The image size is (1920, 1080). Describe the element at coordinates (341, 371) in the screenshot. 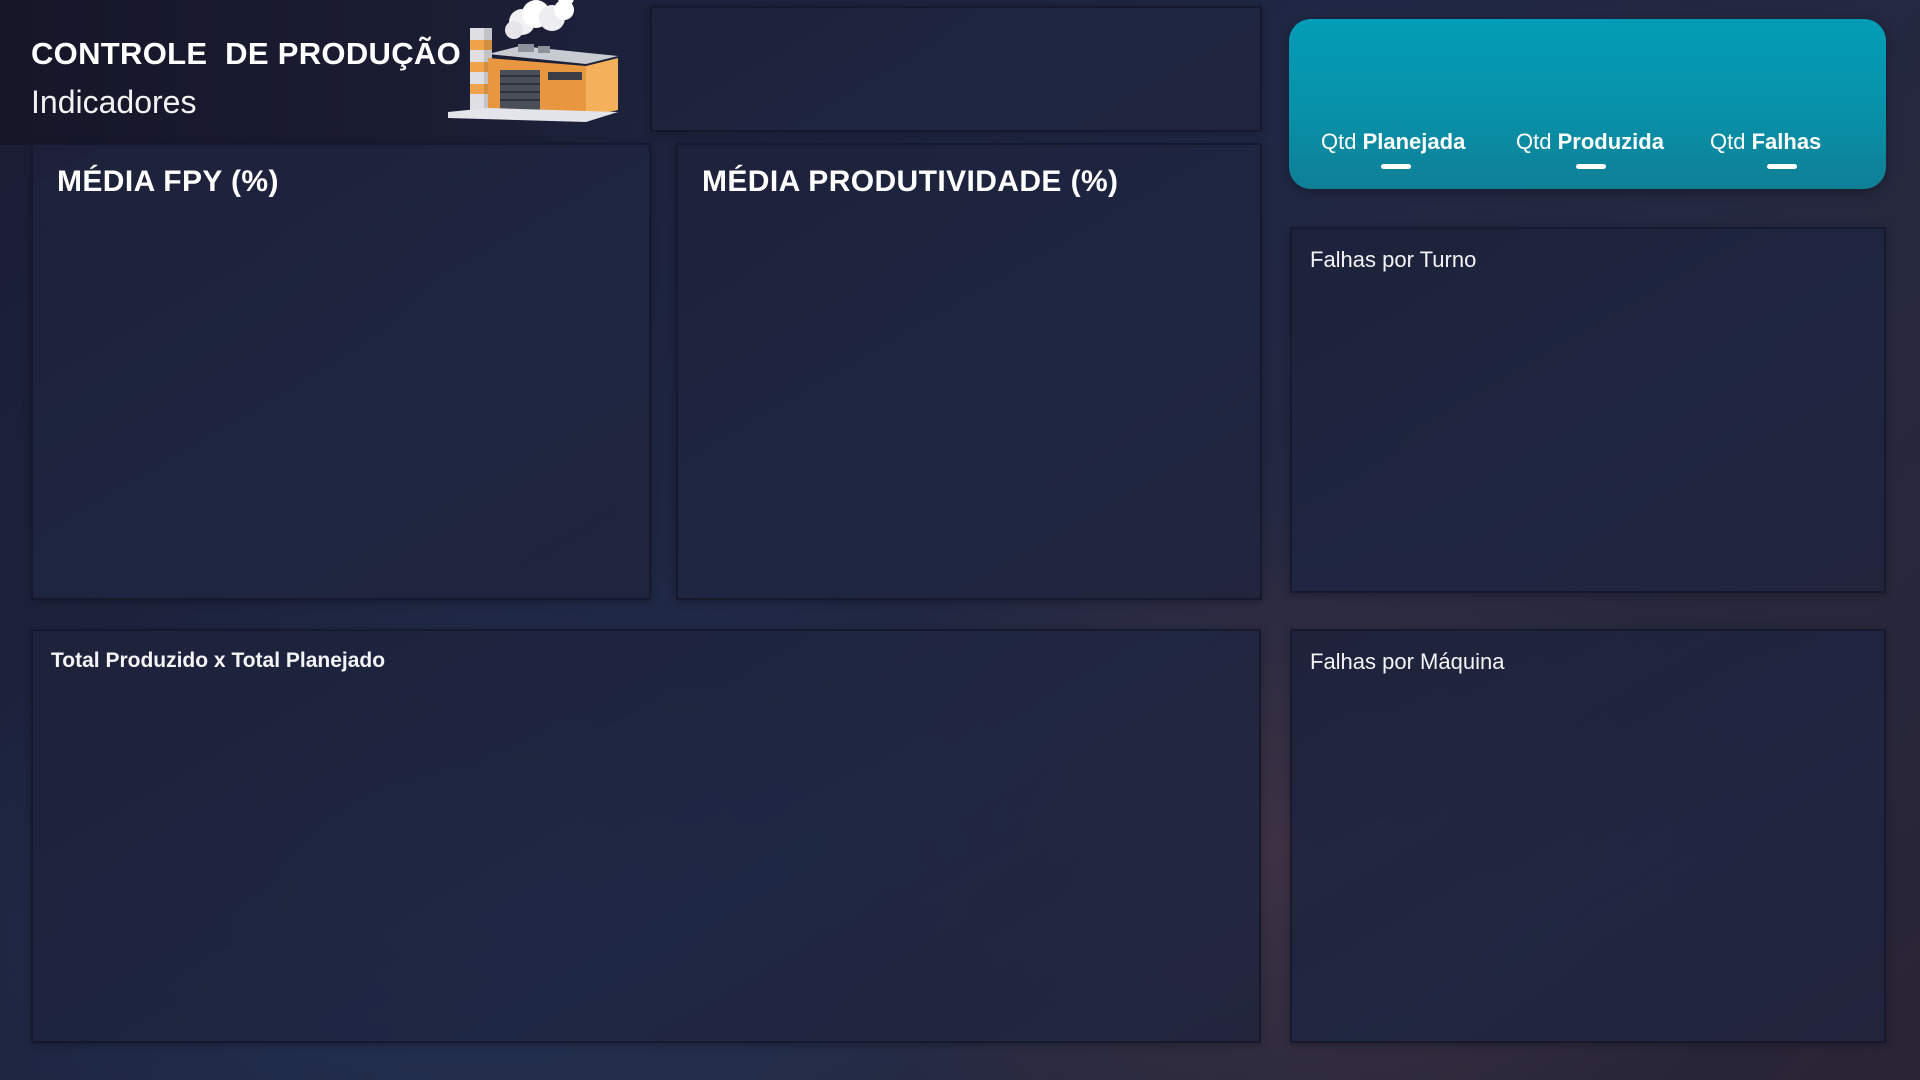

I see `fpy-kpi-card: MÉDIA FPY (%)` at that location.